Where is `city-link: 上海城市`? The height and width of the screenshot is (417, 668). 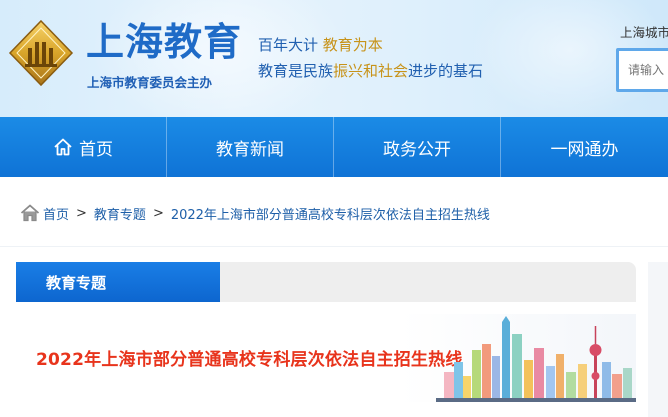 city-link: 上海城市 is located at coordinates (644, 31).